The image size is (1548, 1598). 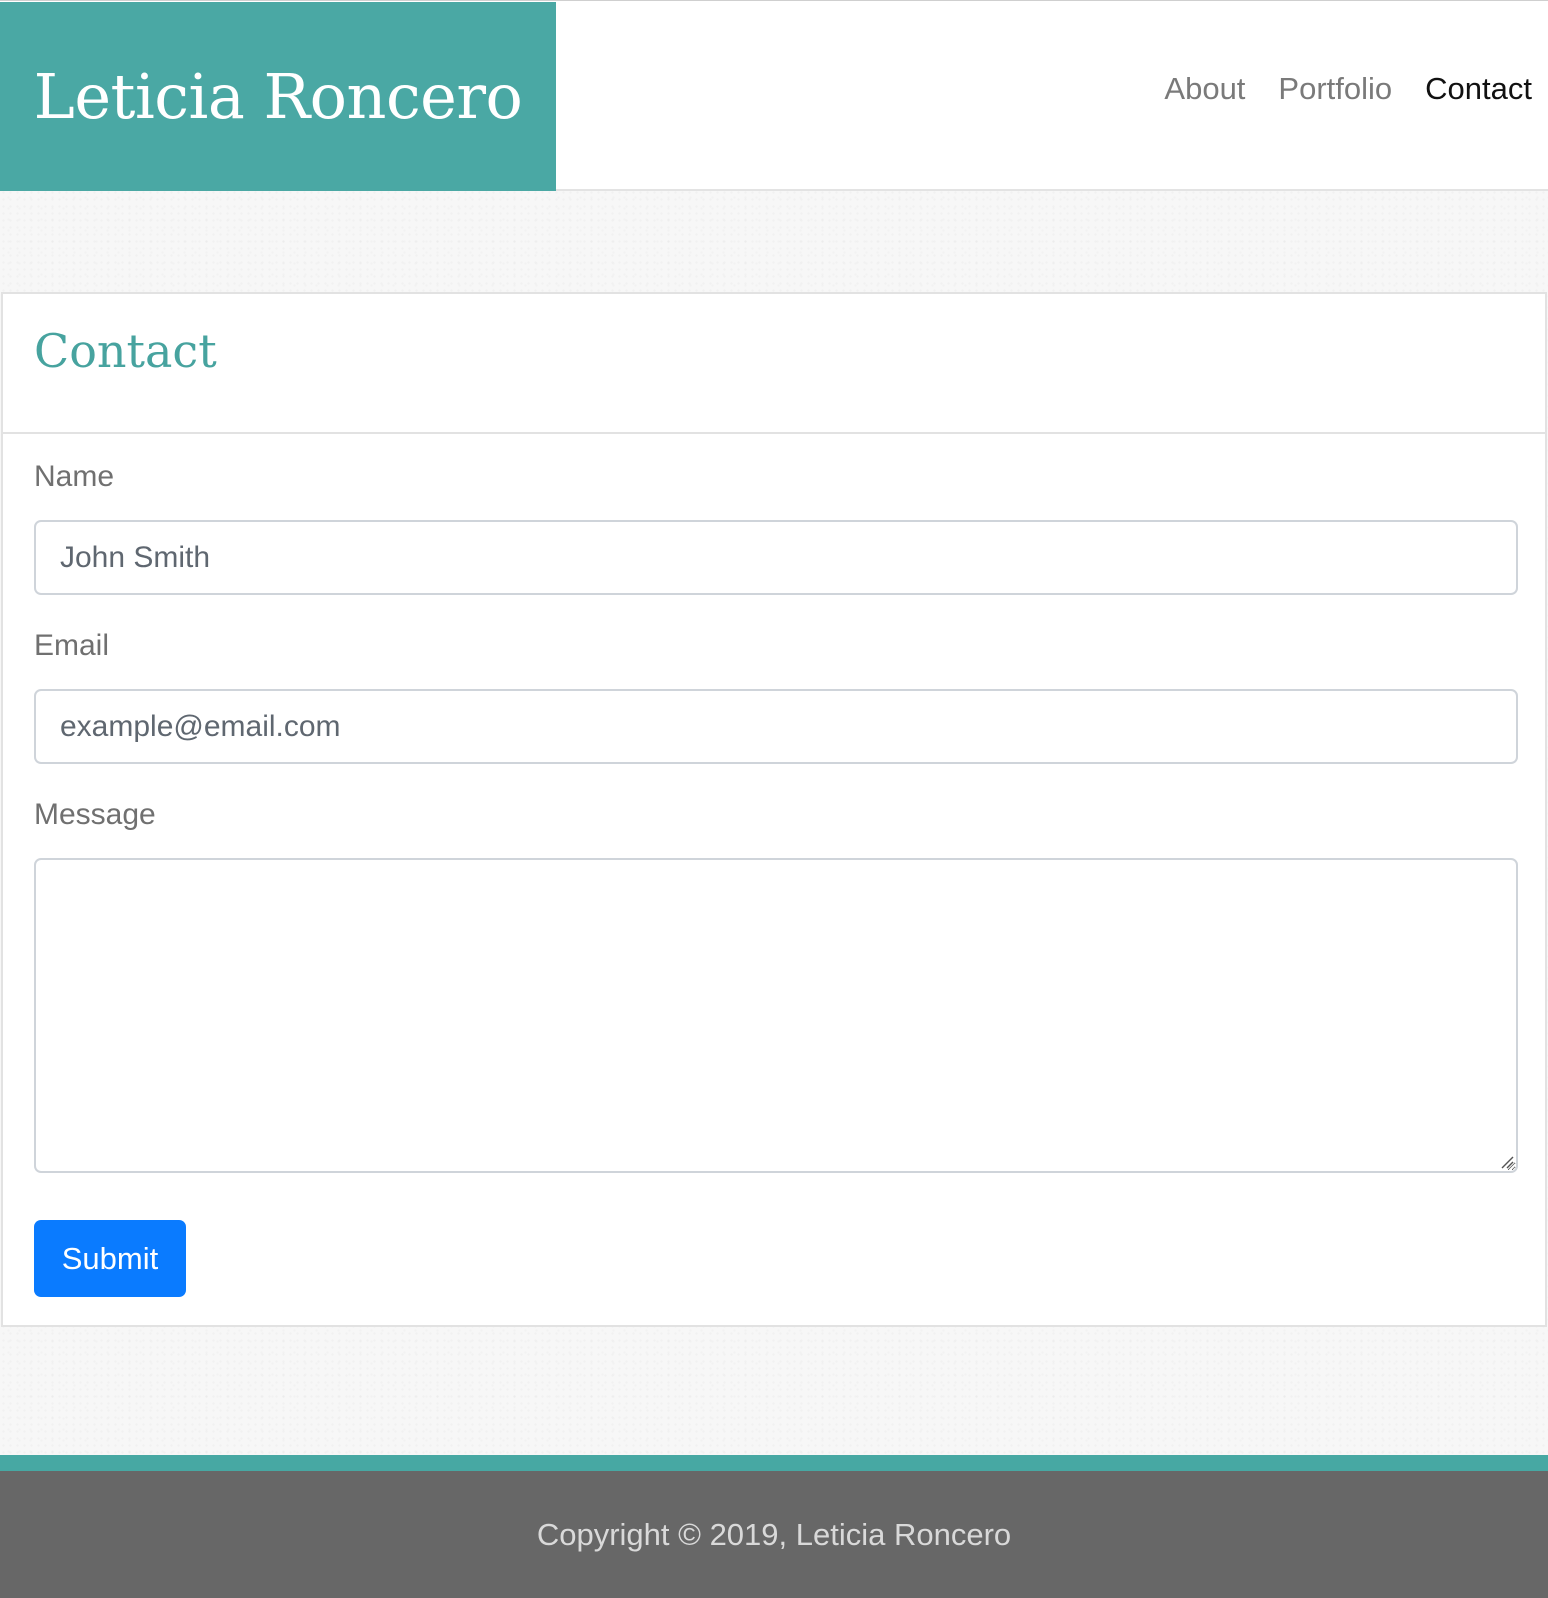 I want to click on nav-contact-link: Contact, so click(x=1478, y=89).